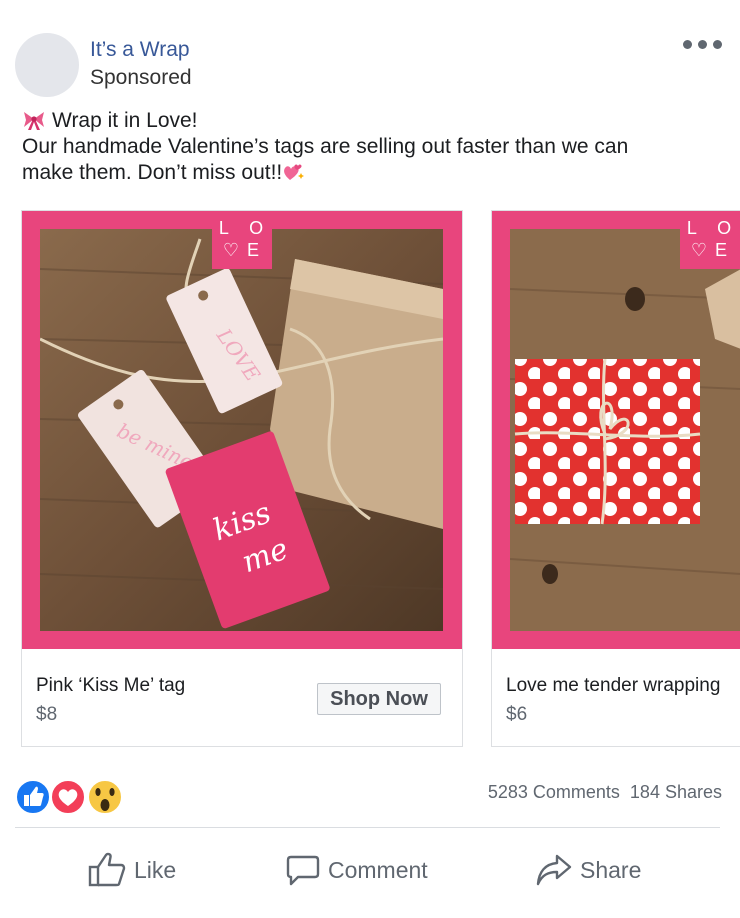 The width and height of the screenshot is (740, 918). Describe the element at coordinates (554, 870) in the screenshot. I see `share-icon` at that location.